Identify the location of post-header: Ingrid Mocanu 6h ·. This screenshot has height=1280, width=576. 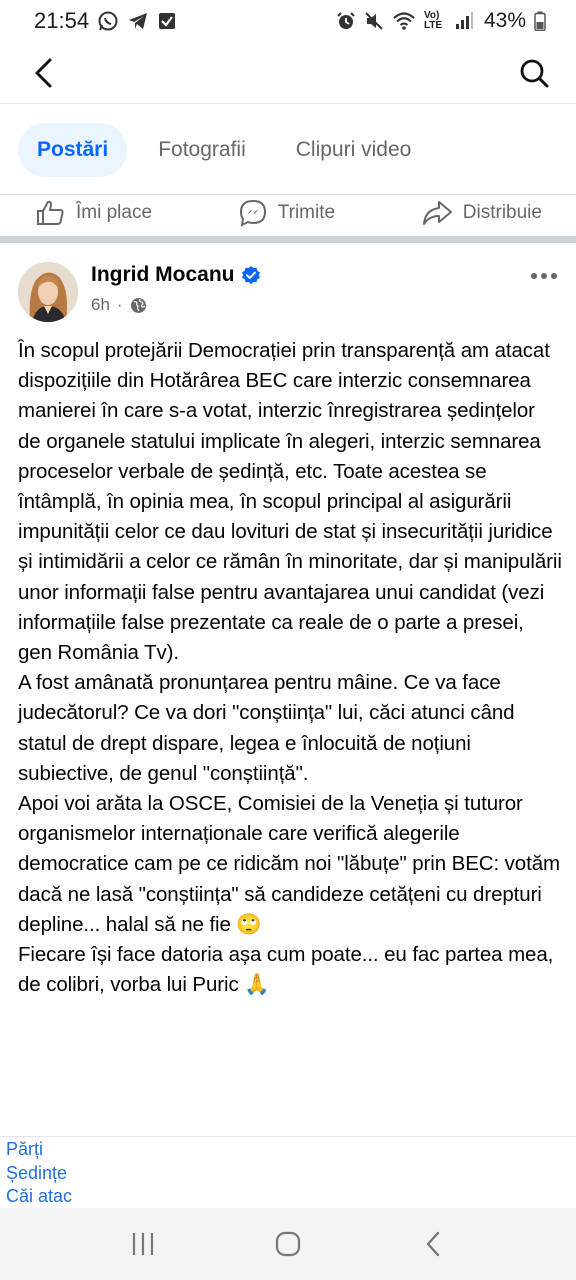
(288, 291).